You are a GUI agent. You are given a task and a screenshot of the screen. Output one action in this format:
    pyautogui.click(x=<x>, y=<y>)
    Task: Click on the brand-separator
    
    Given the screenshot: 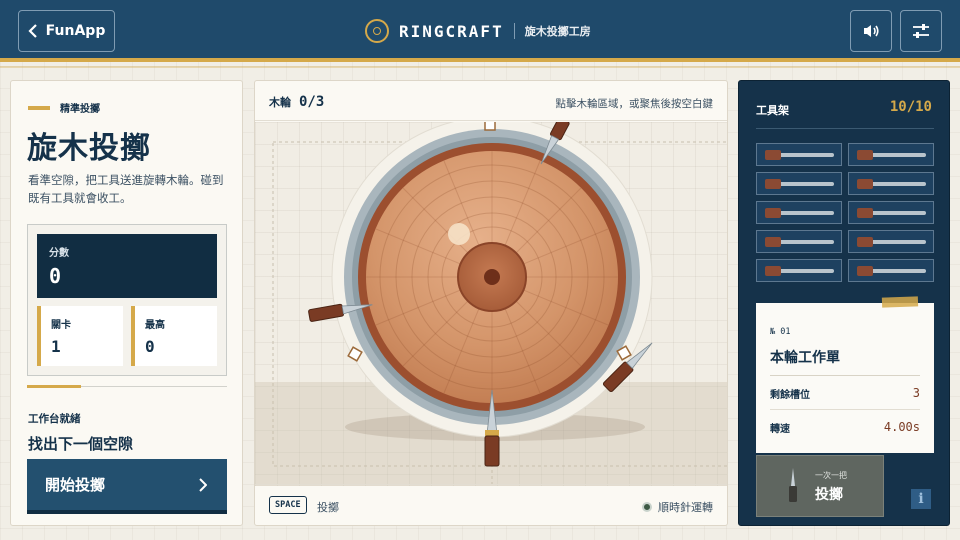 What is the action you would take?
    pyautogui.click(x=514, y=31)
    